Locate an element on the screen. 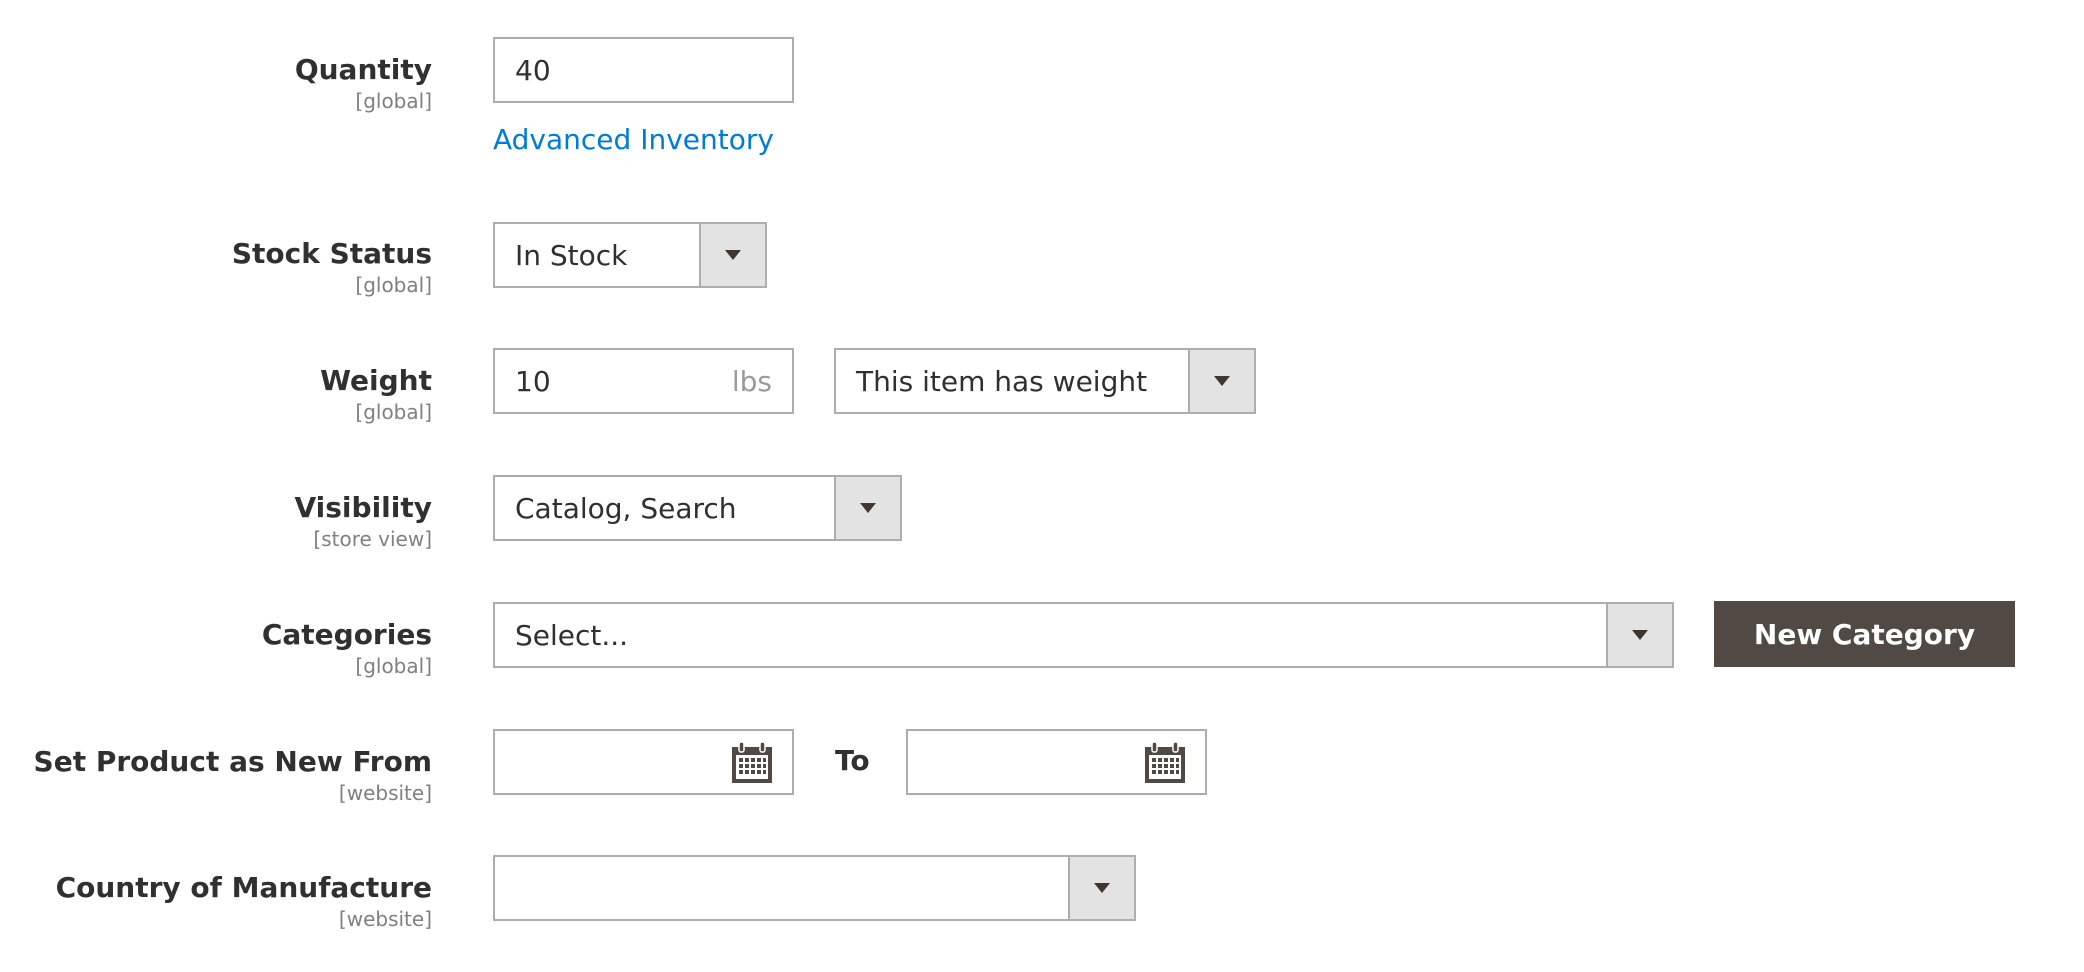 Image resolution: width=2084 pixels, height=972 pixels. weight-unit: lbs is located at coordinates (751, 381).